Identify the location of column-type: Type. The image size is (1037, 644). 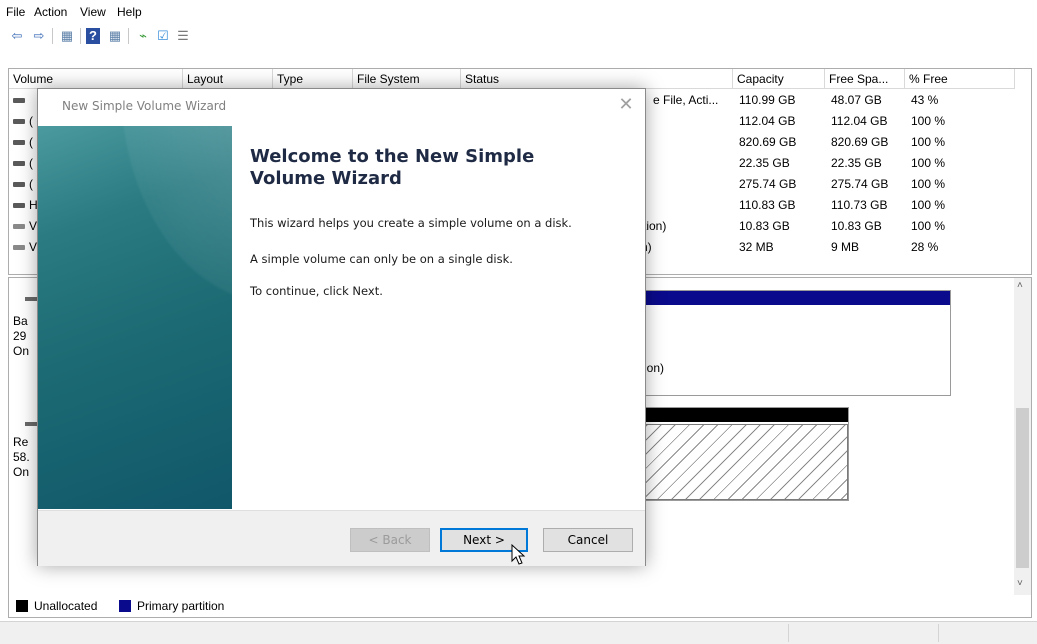
(313, 79).